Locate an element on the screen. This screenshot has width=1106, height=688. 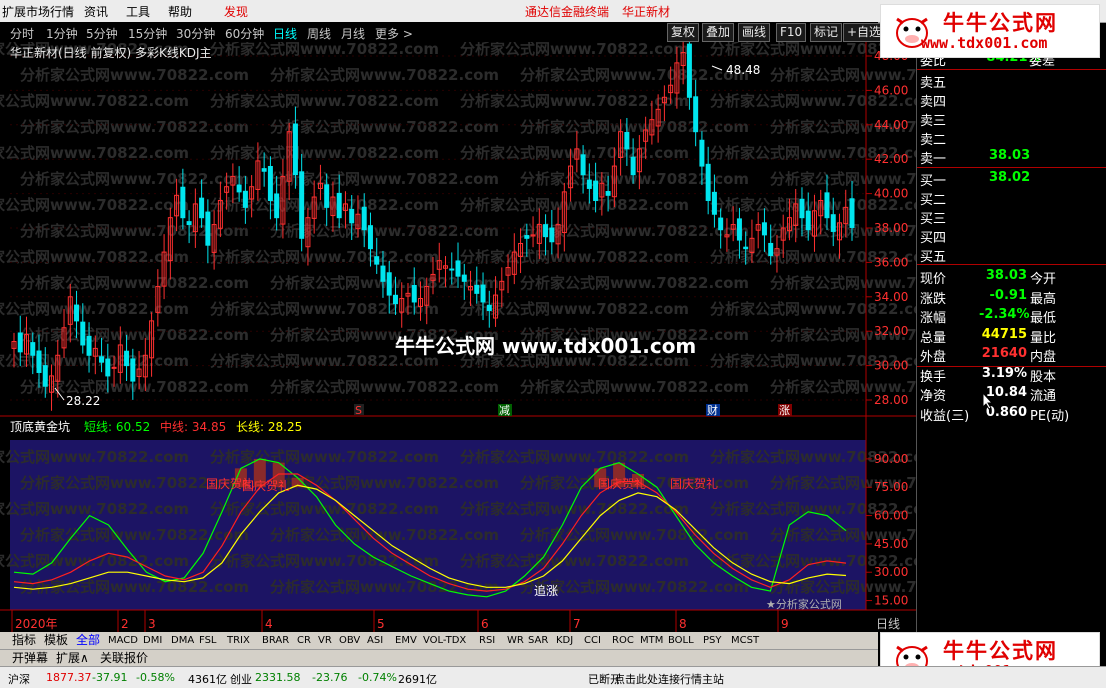
period-tab: 30分钟 is located at coordinates (195, 33).